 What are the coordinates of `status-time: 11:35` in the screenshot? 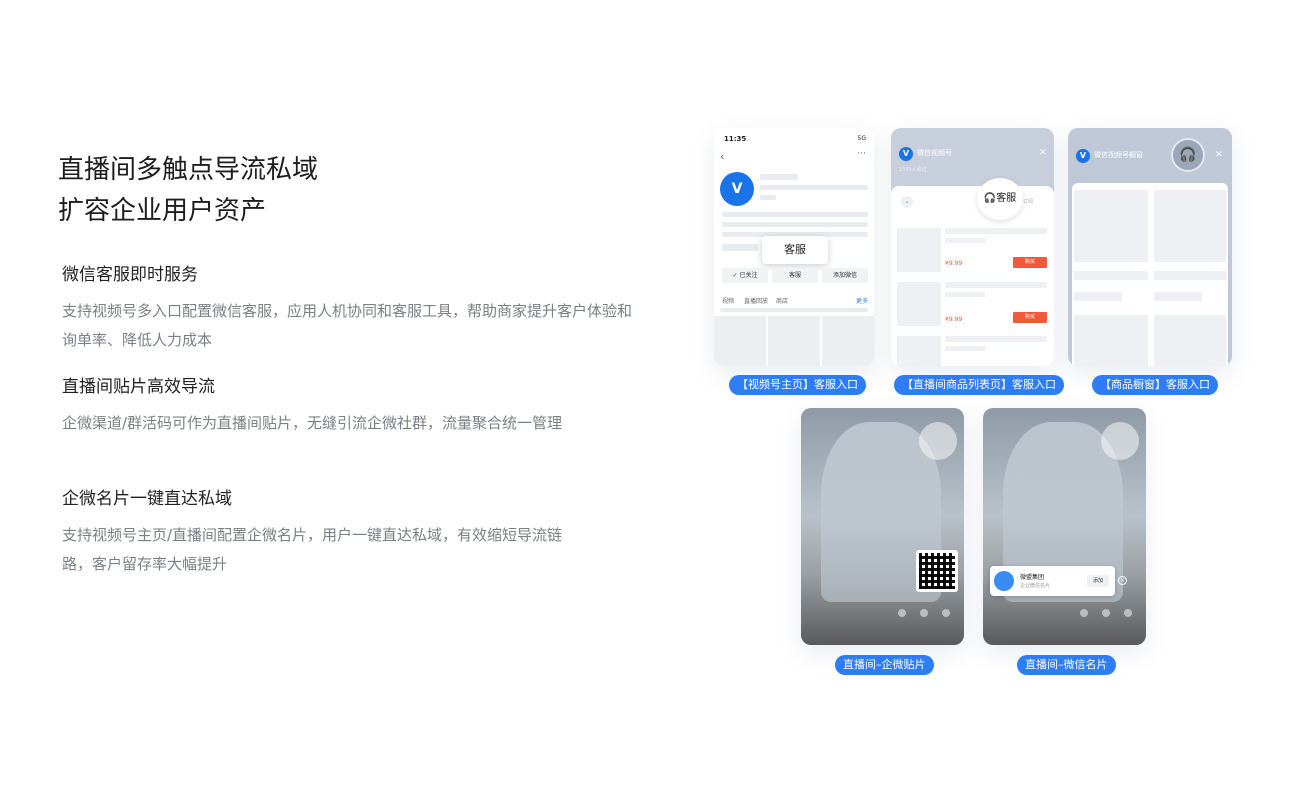 It's located at (735, 139).